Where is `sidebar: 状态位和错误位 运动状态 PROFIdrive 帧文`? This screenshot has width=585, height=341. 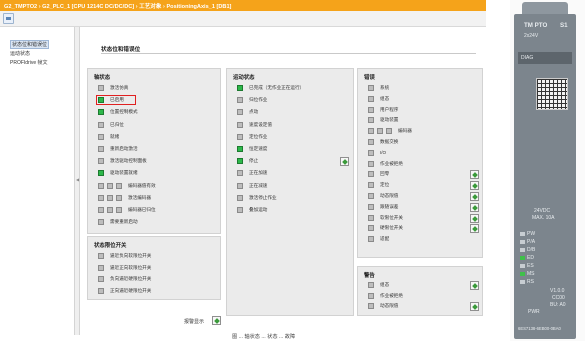
sidebar: 状态位和错误位 运动状态 PROFIdrive 帧文 is located at coordinates (37, 181).